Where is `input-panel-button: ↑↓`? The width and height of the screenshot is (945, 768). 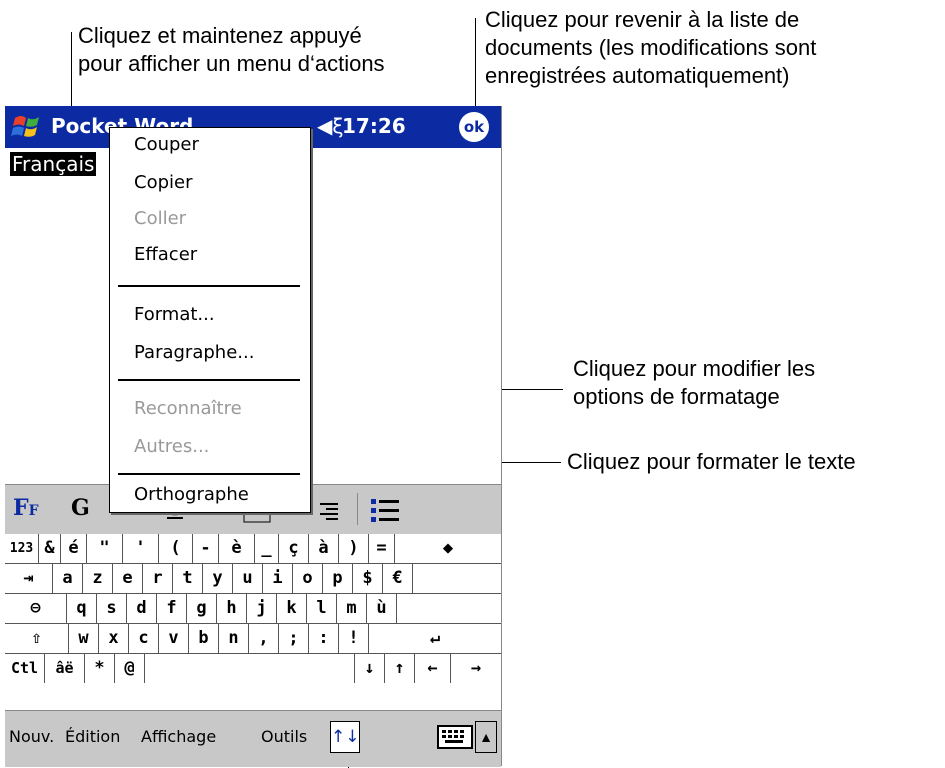 input-panel-button: ↑↓ is located at coordinates (345, 737).